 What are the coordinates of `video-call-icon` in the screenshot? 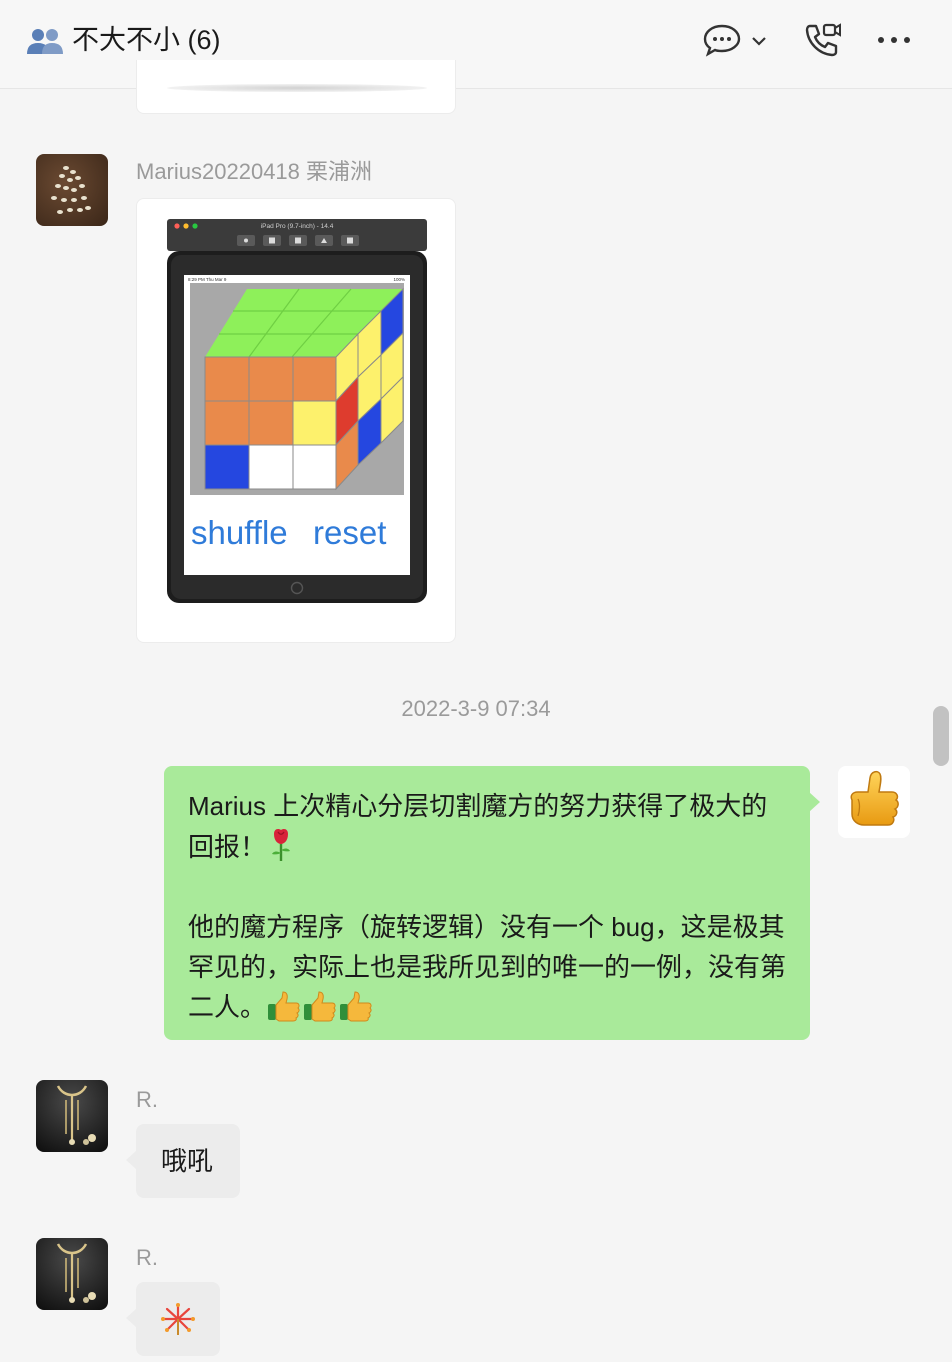 It's located at (822, 40).